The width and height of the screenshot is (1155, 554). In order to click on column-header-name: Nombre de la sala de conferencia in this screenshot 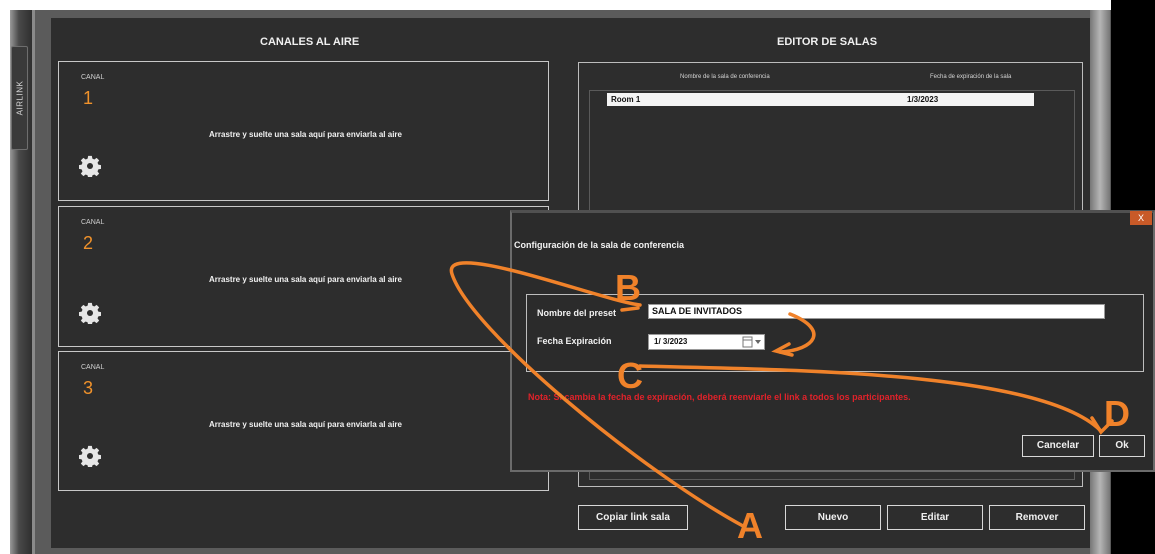, I will do `click(725, 77)`.